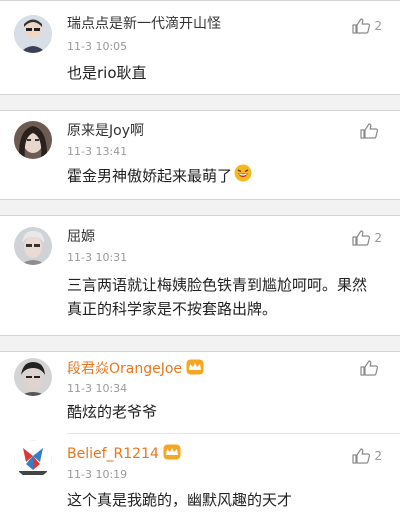 This screenshot has width=400, height=522. I want to click on comment-text: 这个真是我跪的，幽默风趣的天才, so click(180, 500).